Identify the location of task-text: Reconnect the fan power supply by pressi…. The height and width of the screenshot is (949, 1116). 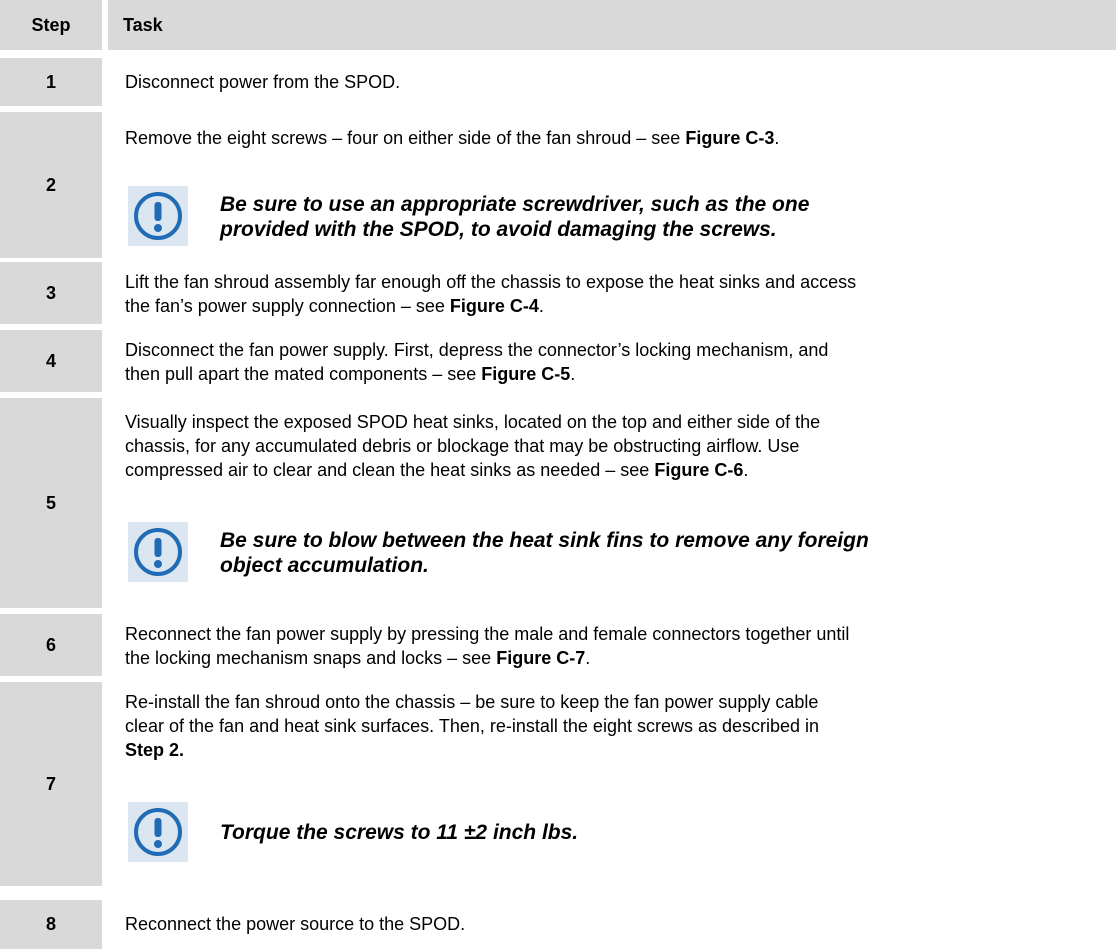
(487, 646).